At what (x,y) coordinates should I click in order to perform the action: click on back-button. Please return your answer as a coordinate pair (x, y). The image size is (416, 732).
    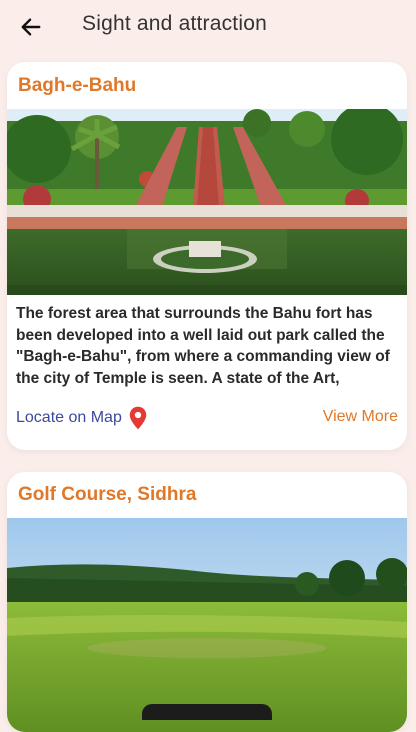
    Looking at the image, I should click on (31, 27).